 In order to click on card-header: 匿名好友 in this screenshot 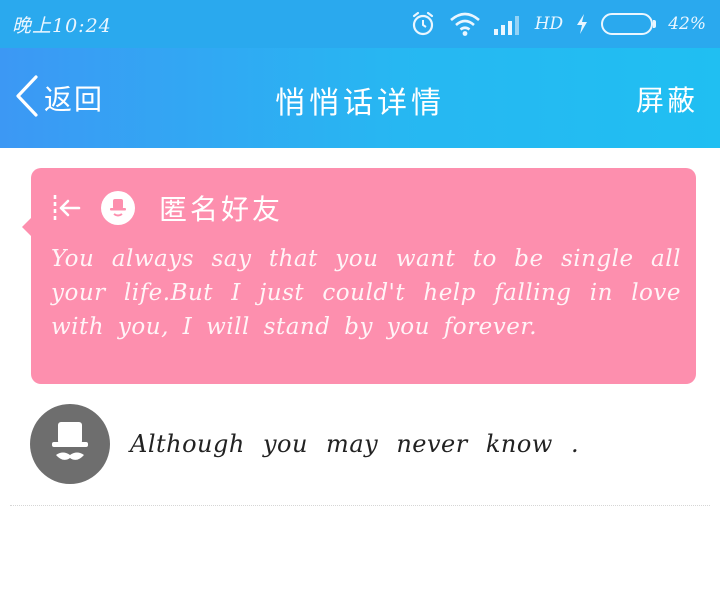, I will do `click(166, 208)`.